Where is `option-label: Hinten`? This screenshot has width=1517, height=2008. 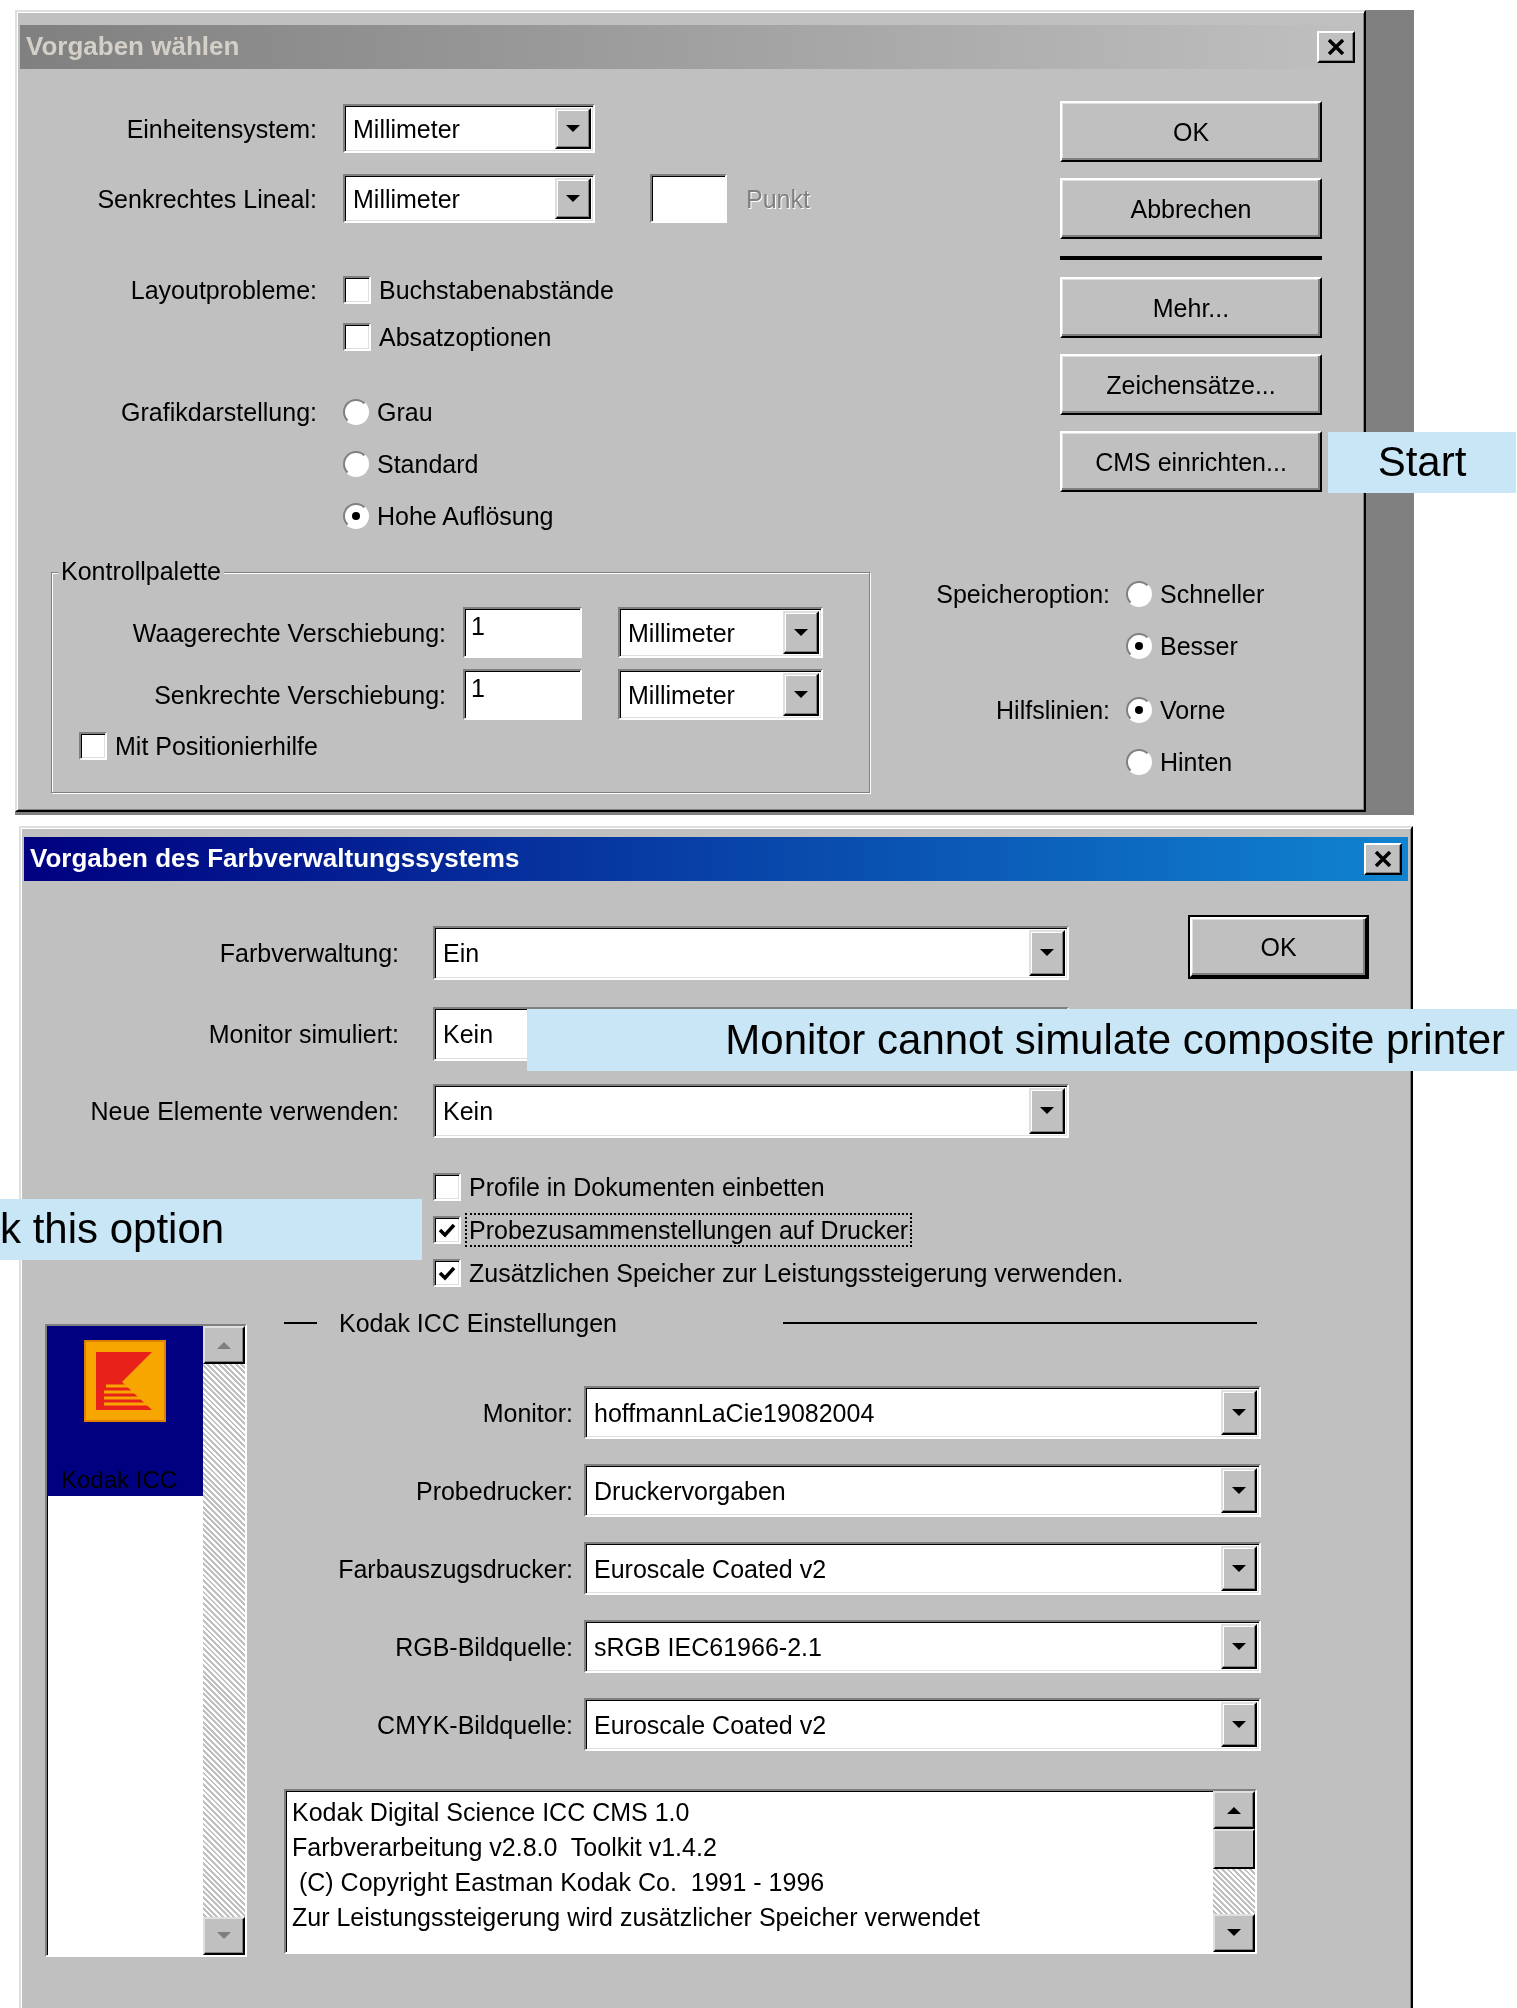 option-label: Hinten is located at coordinates (1196, 762).